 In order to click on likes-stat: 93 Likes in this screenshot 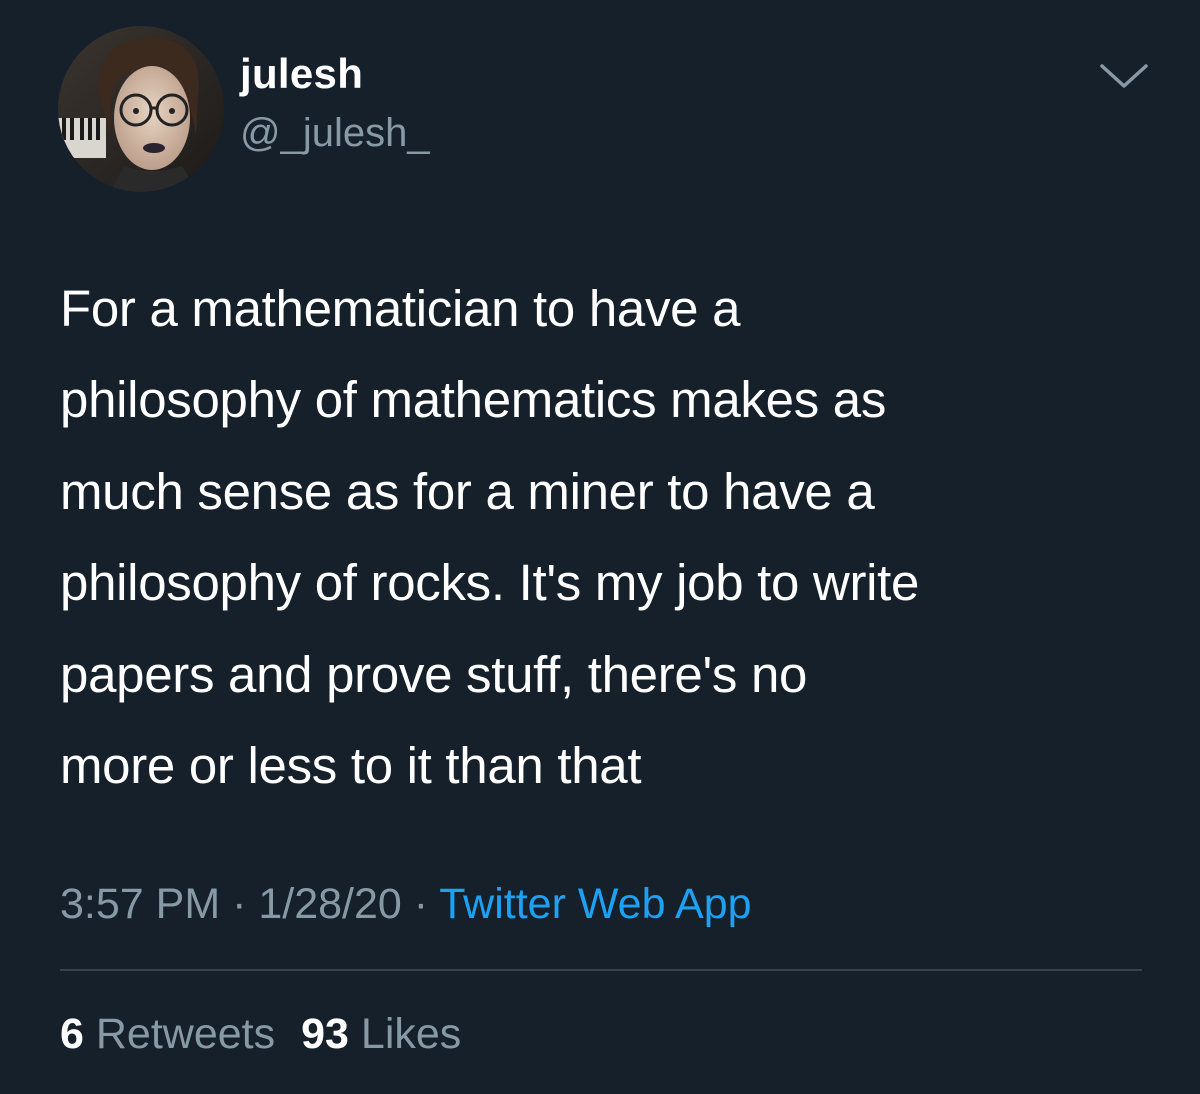, I will do `click(381, 1034)`.